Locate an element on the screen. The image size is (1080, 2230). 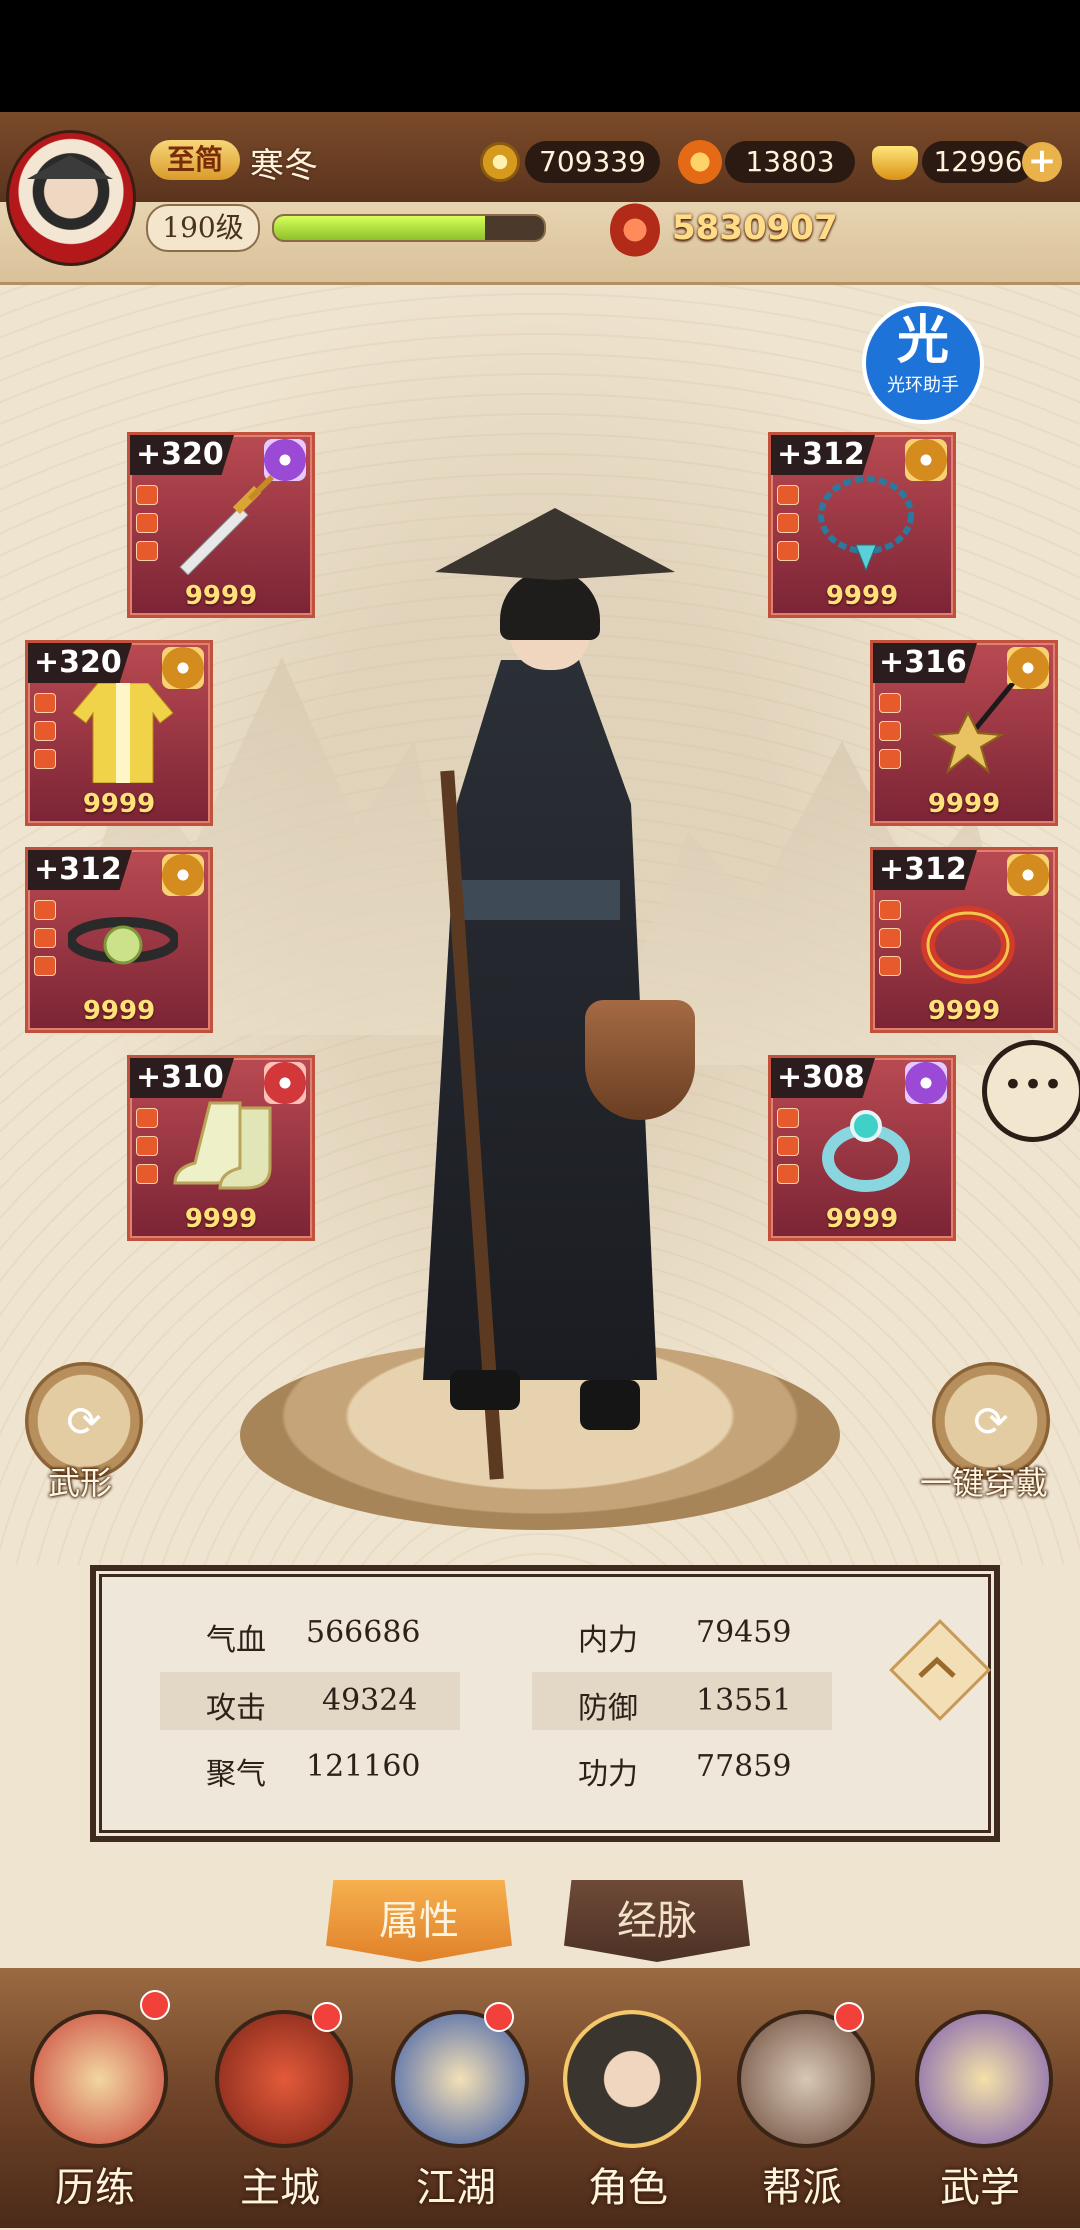
status-bar is located at coordinates (540, 56).